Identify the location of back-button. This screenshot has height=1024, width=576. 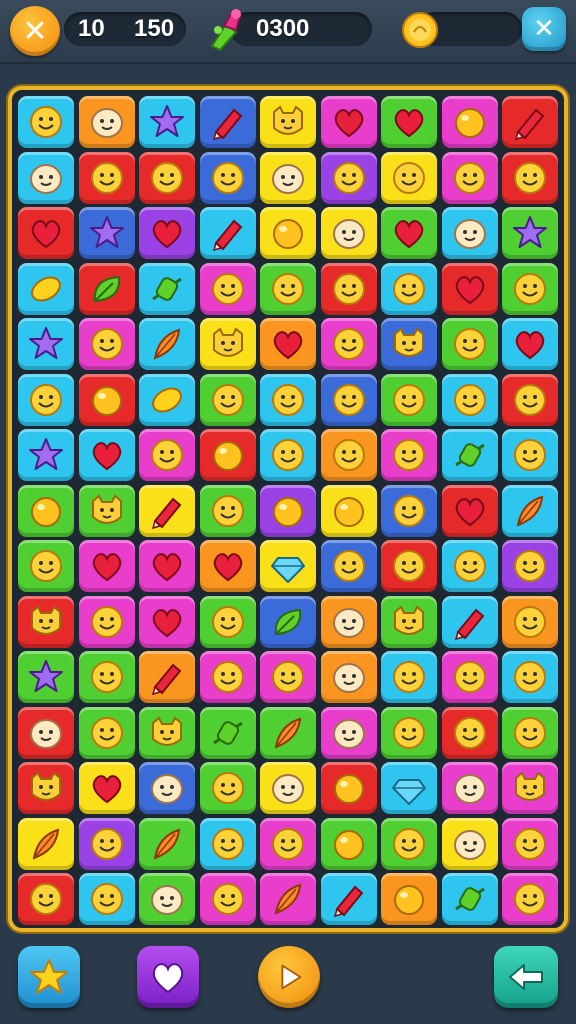
(526, 977).